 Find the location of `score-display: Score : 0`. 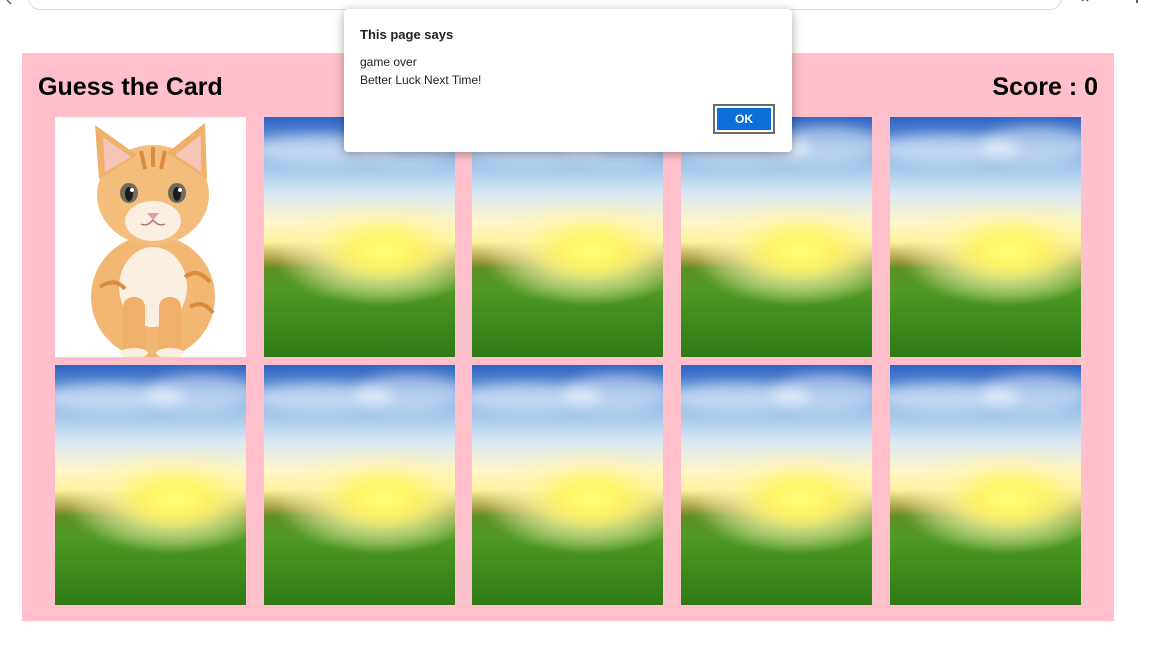

score-display: Score : 0 is located at coordinates (1045, 87).